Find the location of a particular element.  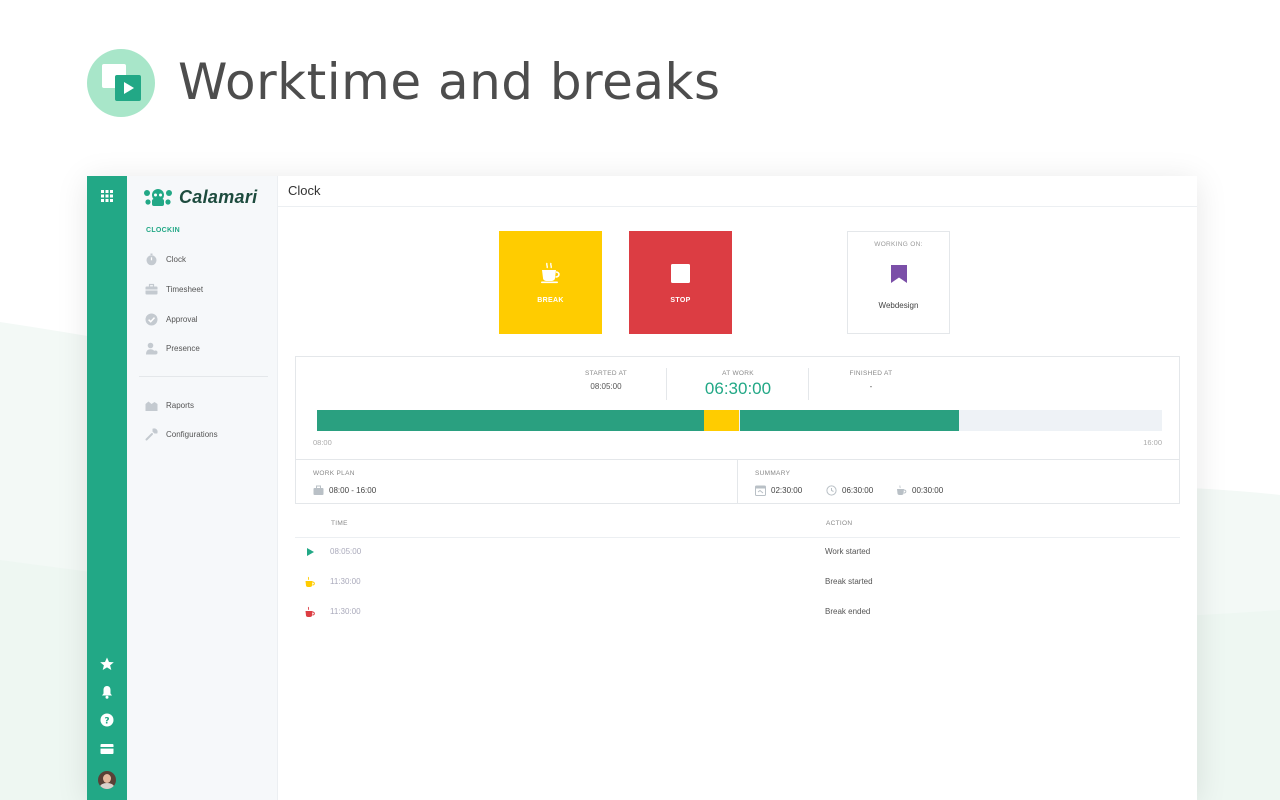

calendar-icon is located at coordinates (760, 490).